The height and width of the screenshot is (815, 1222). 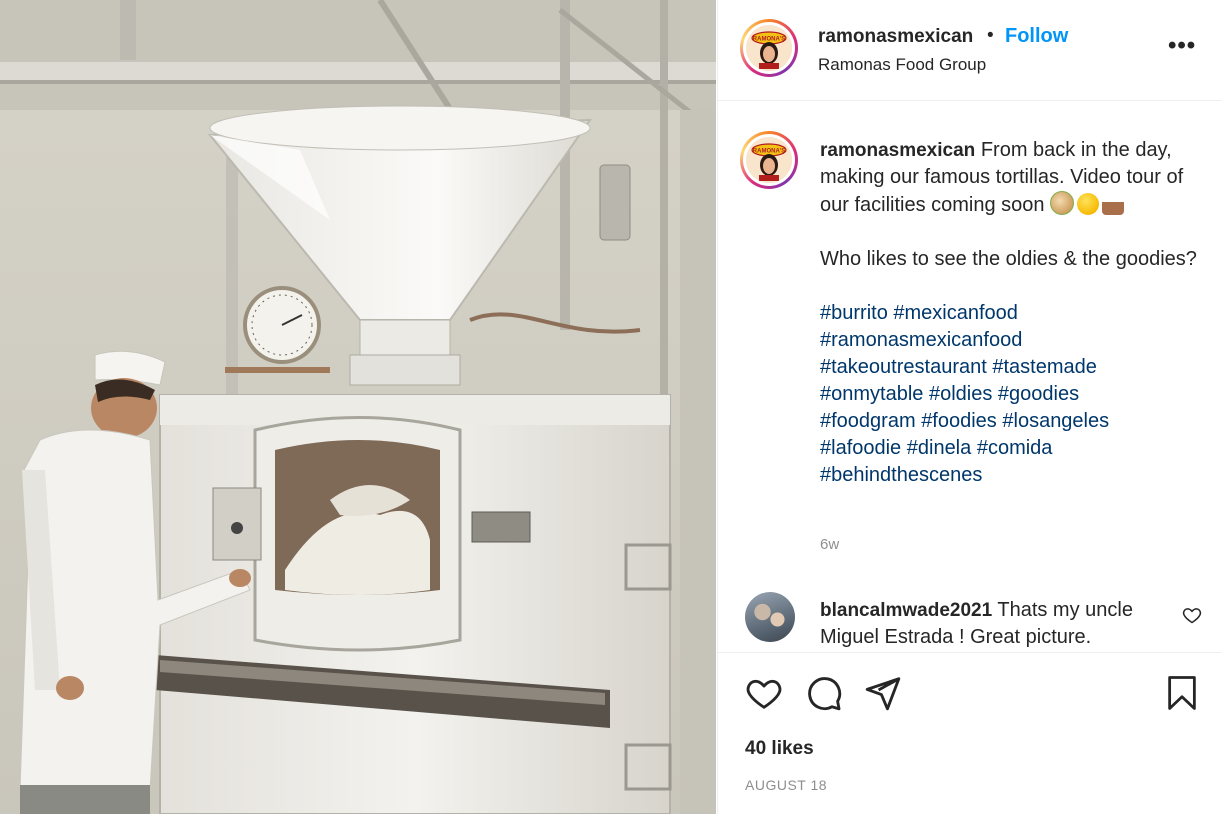 I want to click on hashtag-link: #ramonasmexicanfood, so click(x=921, y=340).